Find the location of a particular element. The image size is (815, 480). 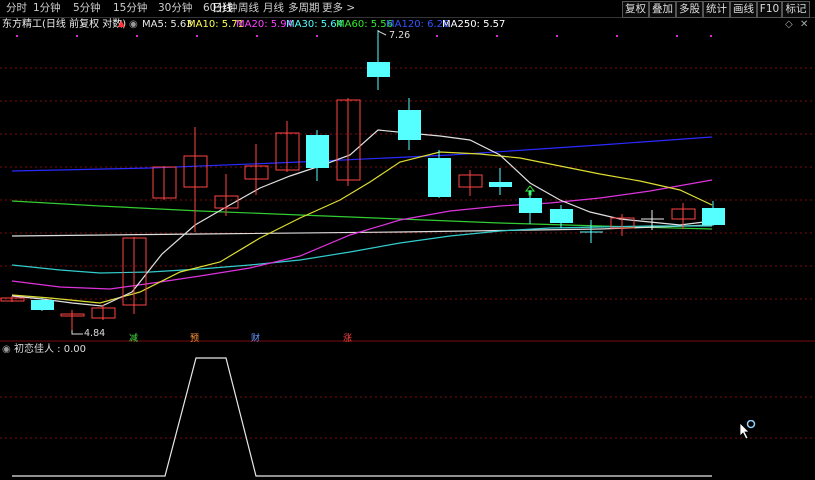

ma60-line is located at coordinates (362, 215).